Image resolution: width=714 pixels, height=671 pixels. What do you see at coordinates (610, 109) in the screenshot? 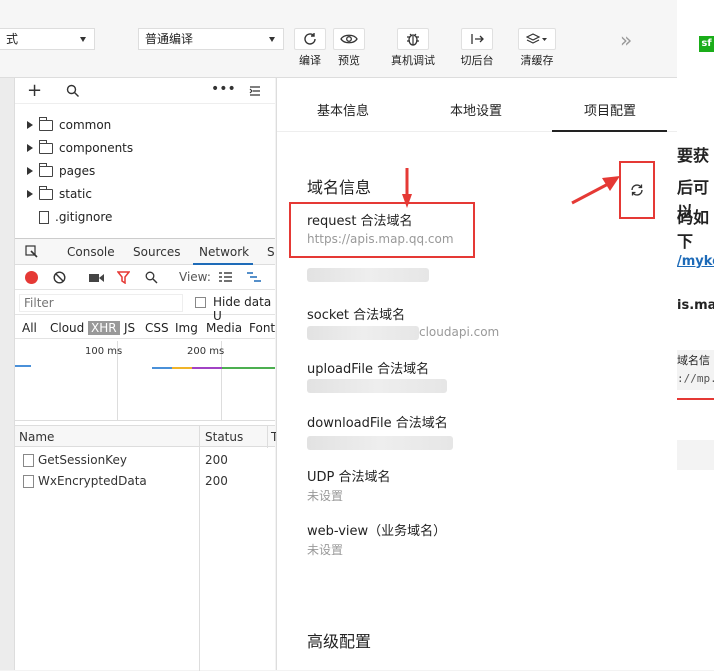
I see `tab-project-config: 项目配置` at bounding box center [610, 109].